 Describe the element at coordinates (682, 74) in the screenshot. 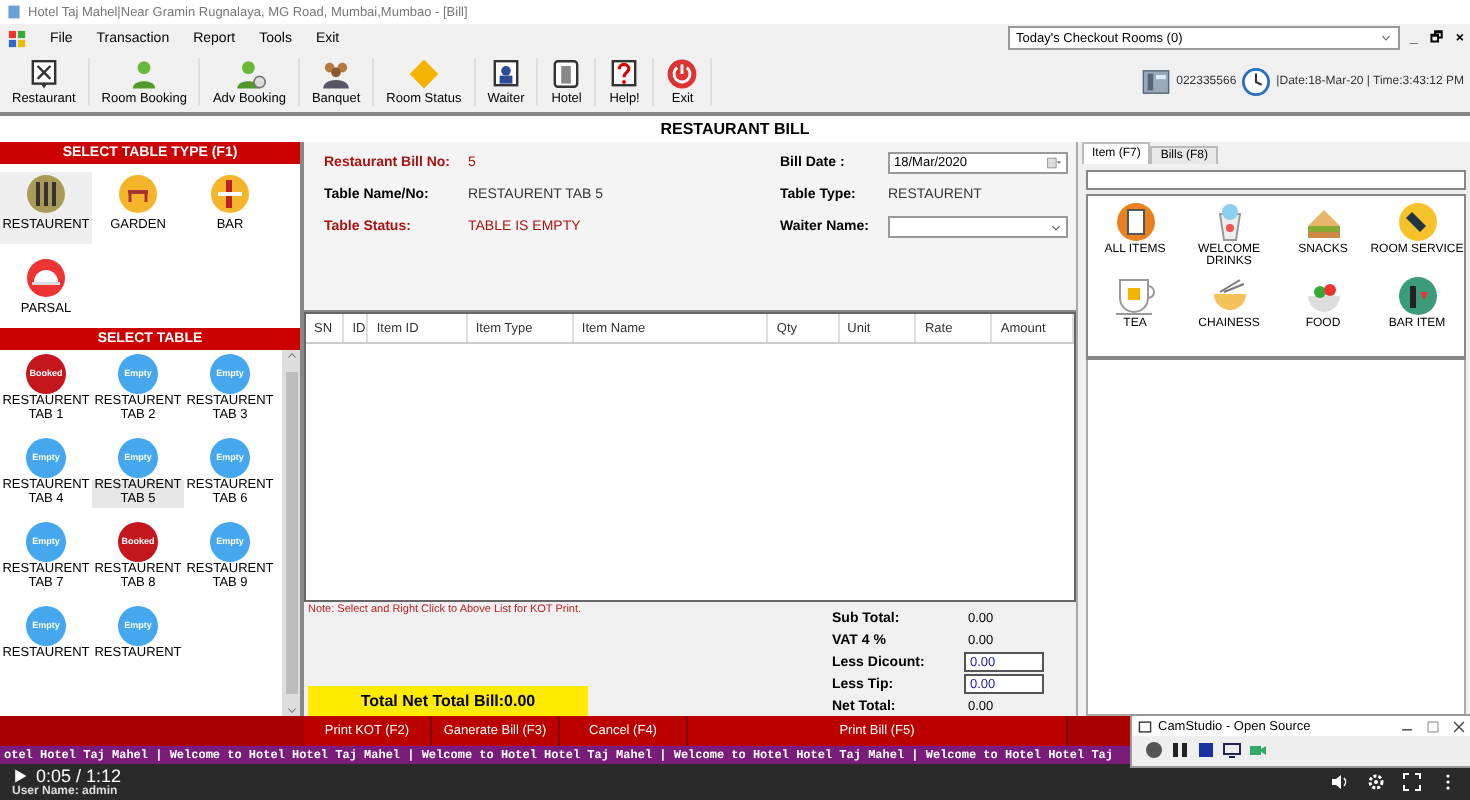

I see `power-icon` at that location.